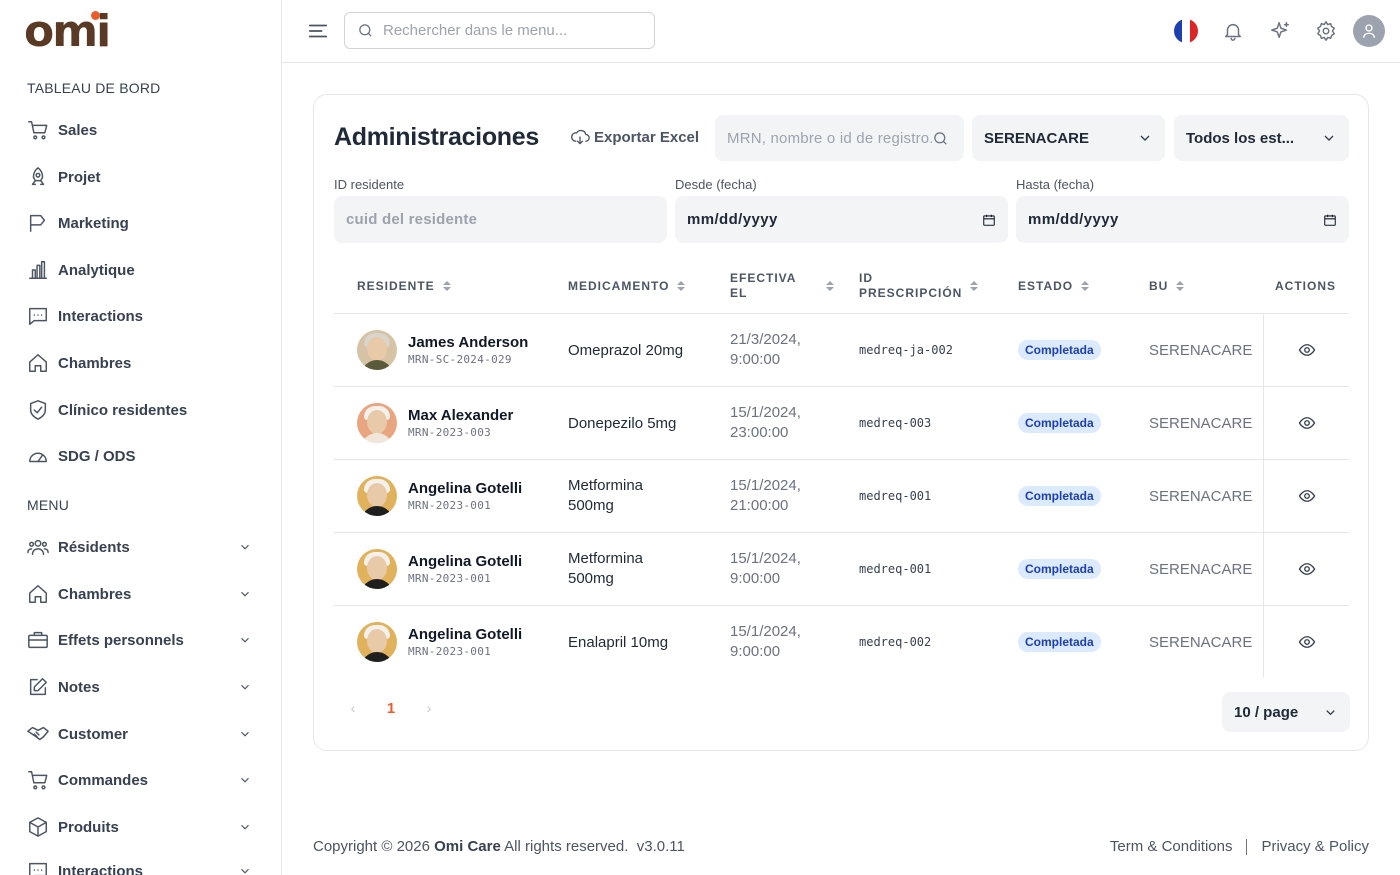 The image size is (1400, 875). I want to click on medication-dose: 500mg, so click(591, 505).